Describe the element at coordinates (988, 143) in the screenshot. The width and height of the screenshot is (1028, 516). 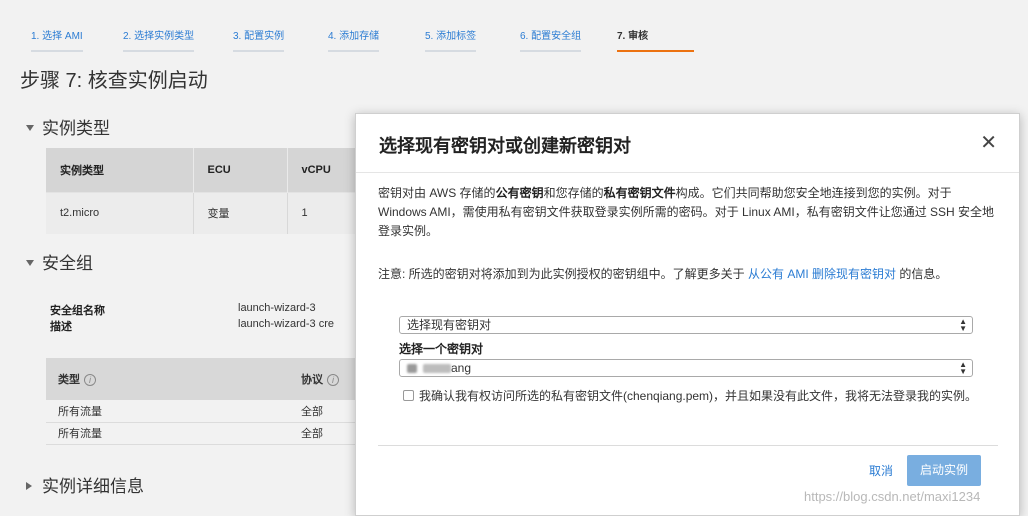
I see `close-icon: ✕` at that location.